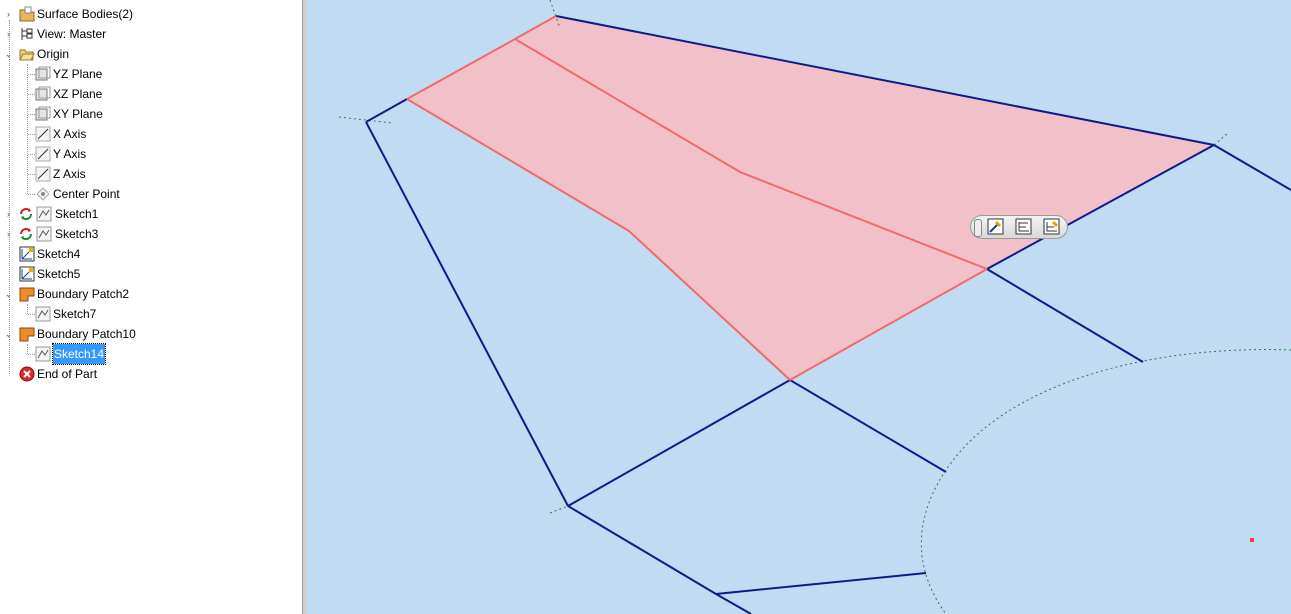 The image size is (1291, 614). I want to click on browser-item-label: Surface Bodies(2), so click(85, 14).